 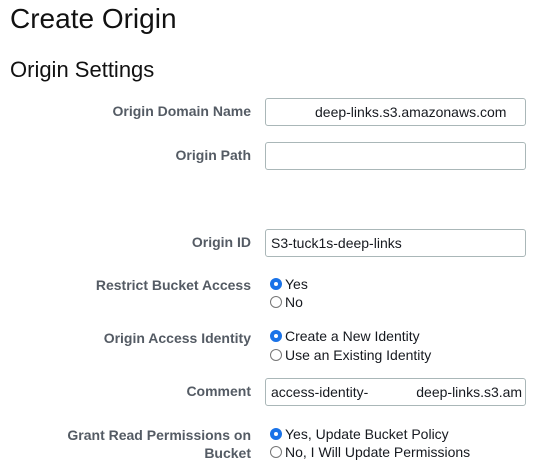 I want to click on grant-read-permissions-label-line2: Bucket, so click(x=227, y=453).